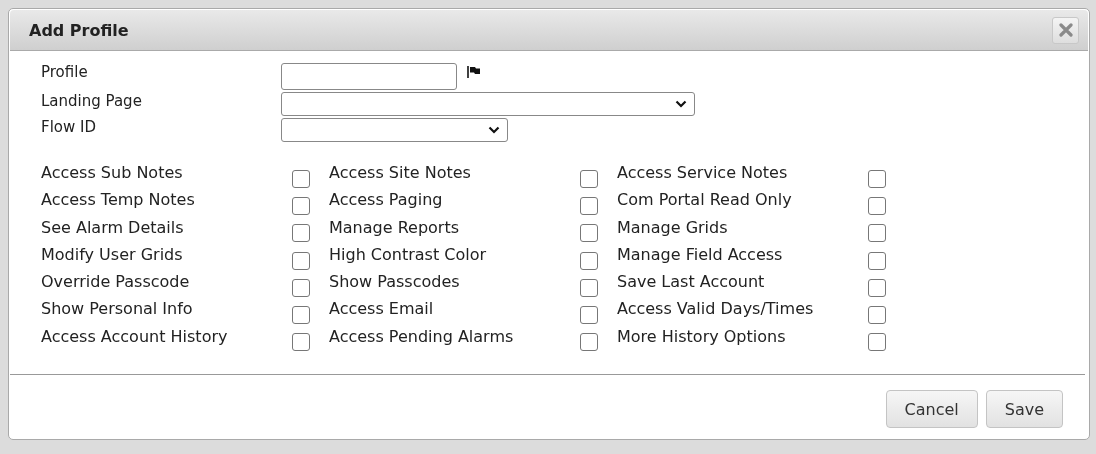 The image size is (1096, 454). Describe the element at coordinates (79, 30) in the screenshot. I see `dialog-title: Add Profile` at that location.